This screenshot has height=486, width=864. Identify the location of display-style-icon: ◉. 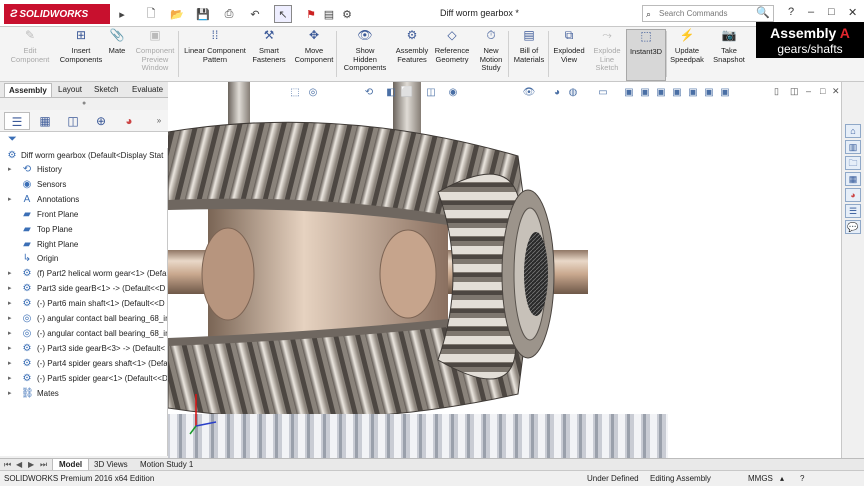
(453, 93).